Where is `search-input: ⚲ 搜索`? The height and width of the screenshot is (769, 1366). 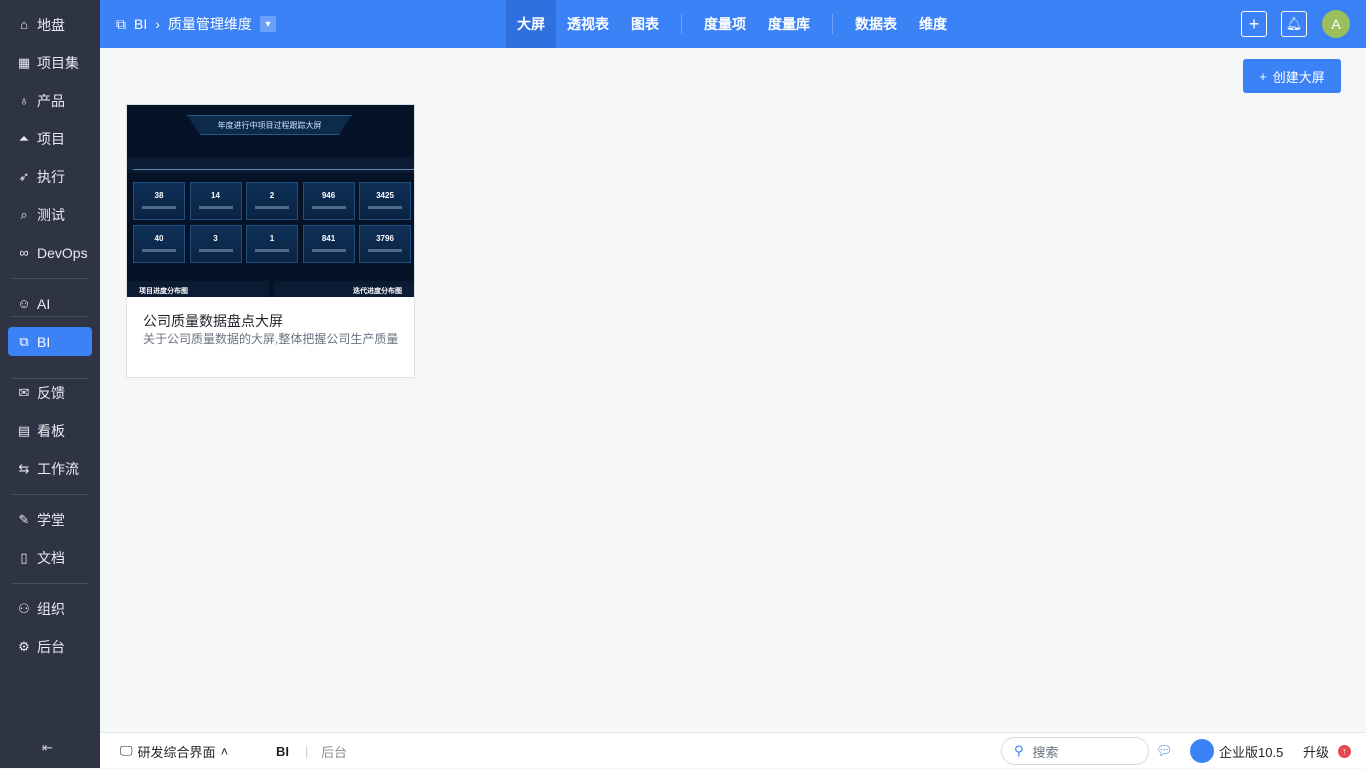 search-input: ⚲ 搜索 is located at coordinates (1075, 751).